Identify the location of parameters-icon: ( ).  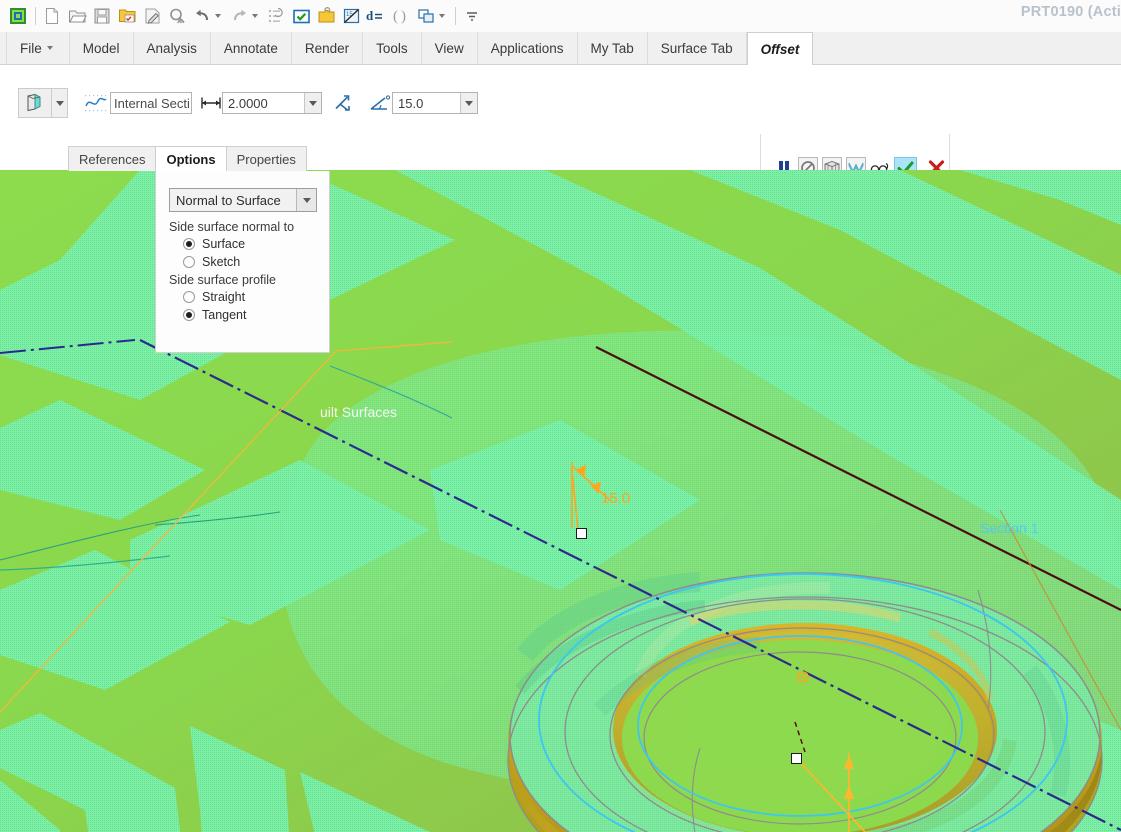
(401, 16).